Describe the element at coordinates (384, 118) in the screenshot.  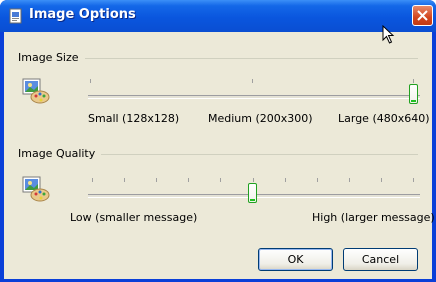
I see `size-large-label: Large (480x640)` at that location.